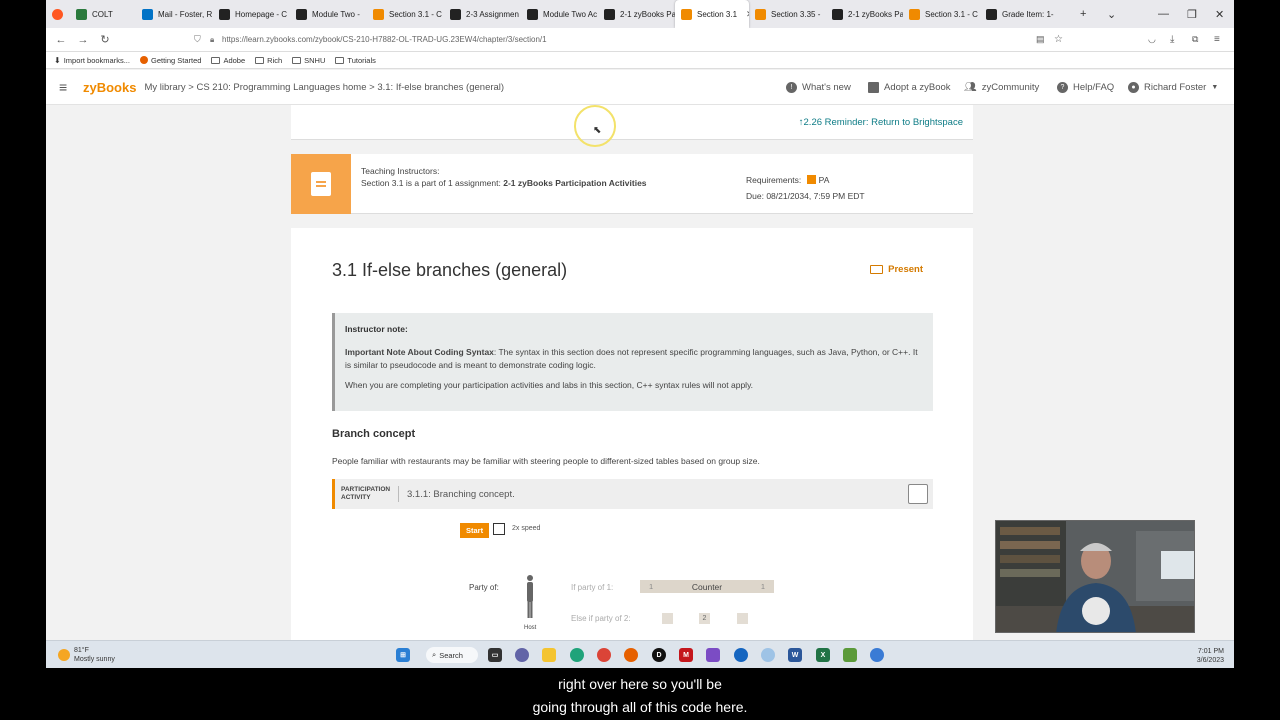 The height and width of the screenshot is (720, 1280). I want to click on browser-tab: Section 3.1✕, so click(712, 14).